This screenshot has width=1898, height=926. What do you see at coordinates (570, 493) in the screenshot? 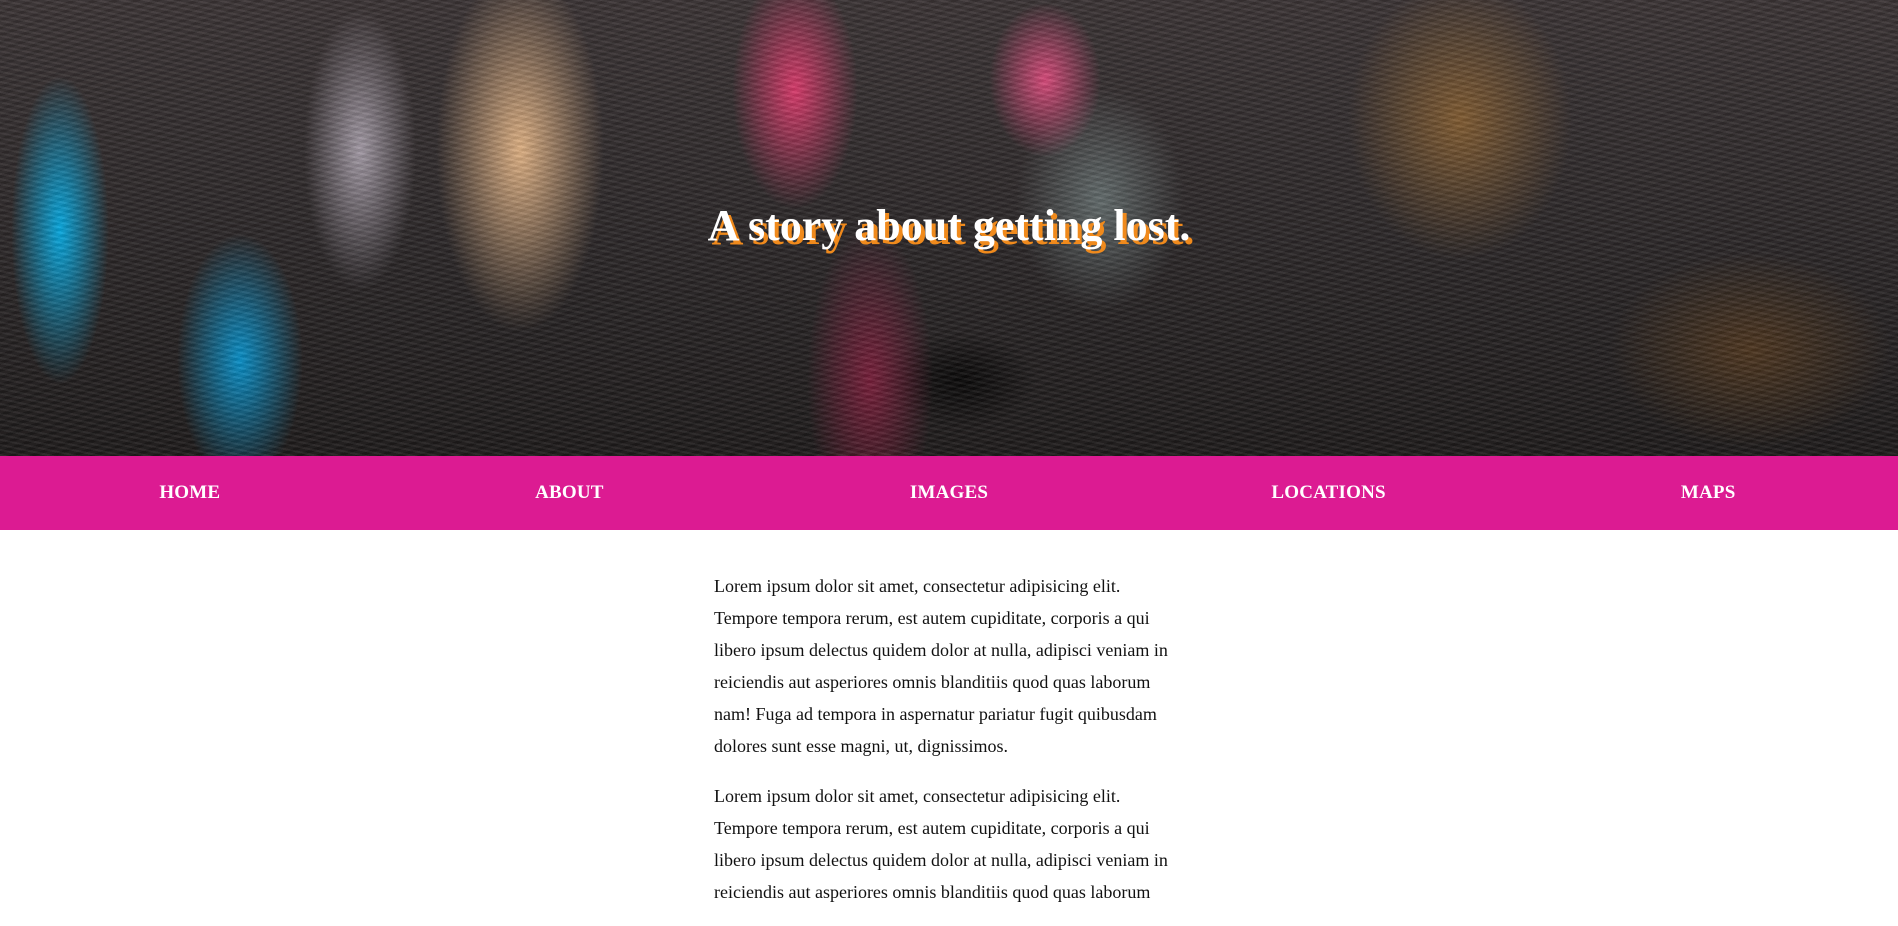
I see `nav-item-about: ABOUT` at bounding box center [570, 493].